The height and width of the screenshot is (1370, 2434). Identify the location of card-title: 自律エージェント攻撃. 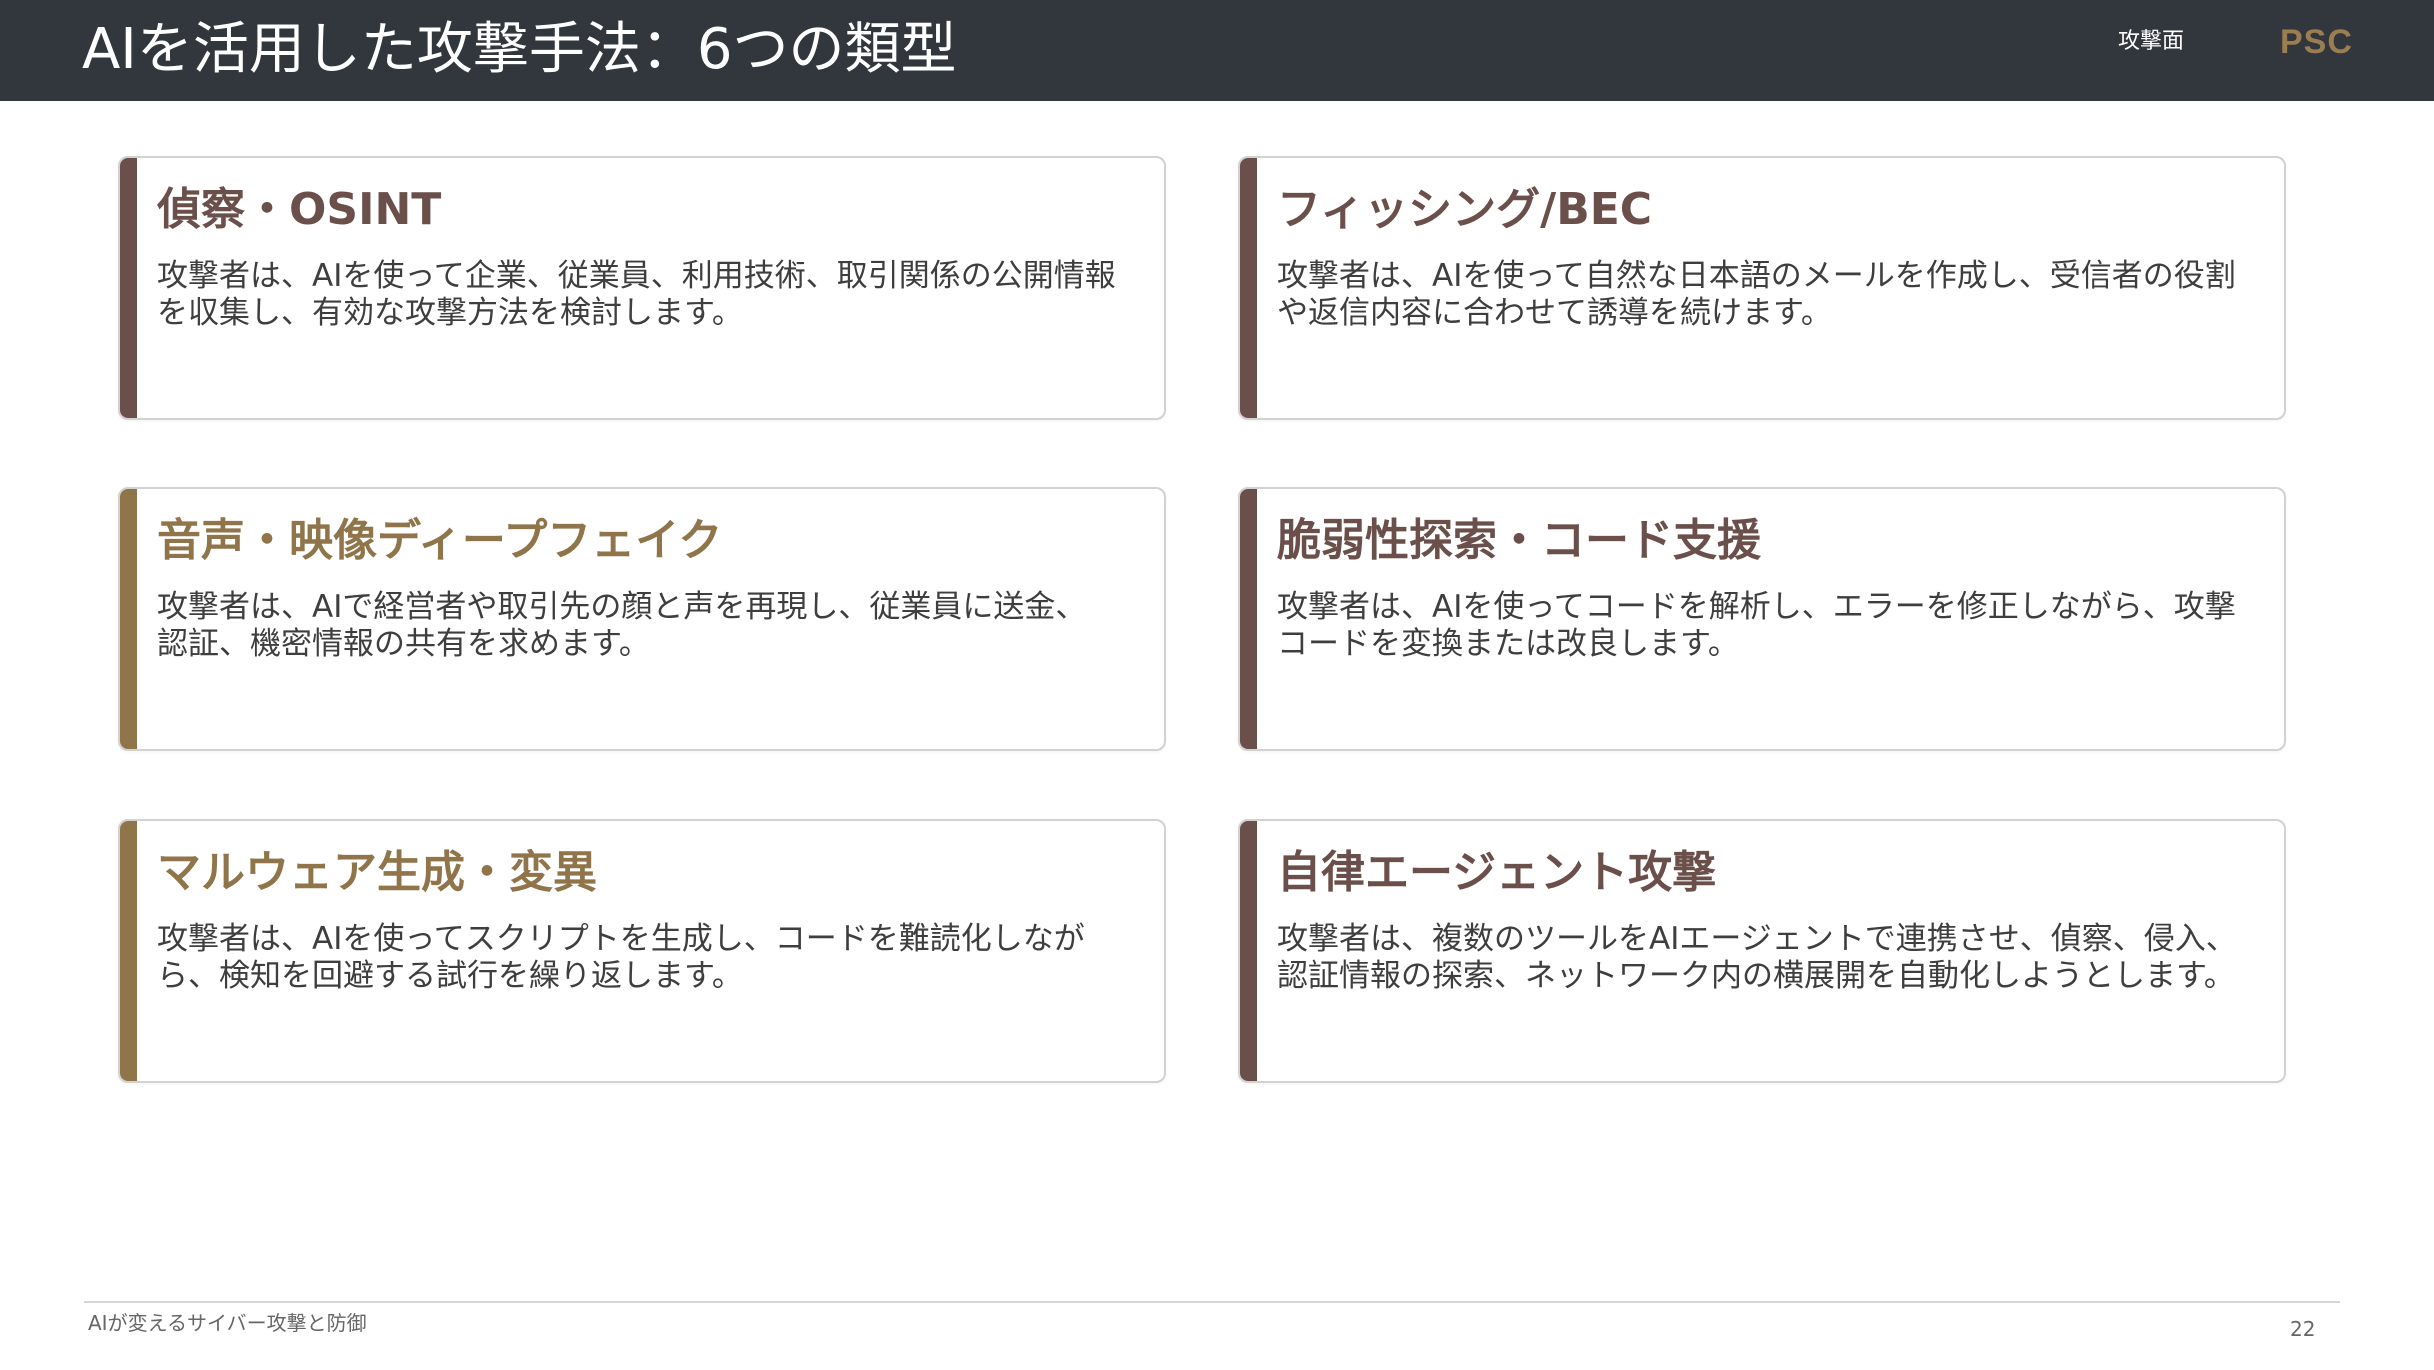
(1497, 872).